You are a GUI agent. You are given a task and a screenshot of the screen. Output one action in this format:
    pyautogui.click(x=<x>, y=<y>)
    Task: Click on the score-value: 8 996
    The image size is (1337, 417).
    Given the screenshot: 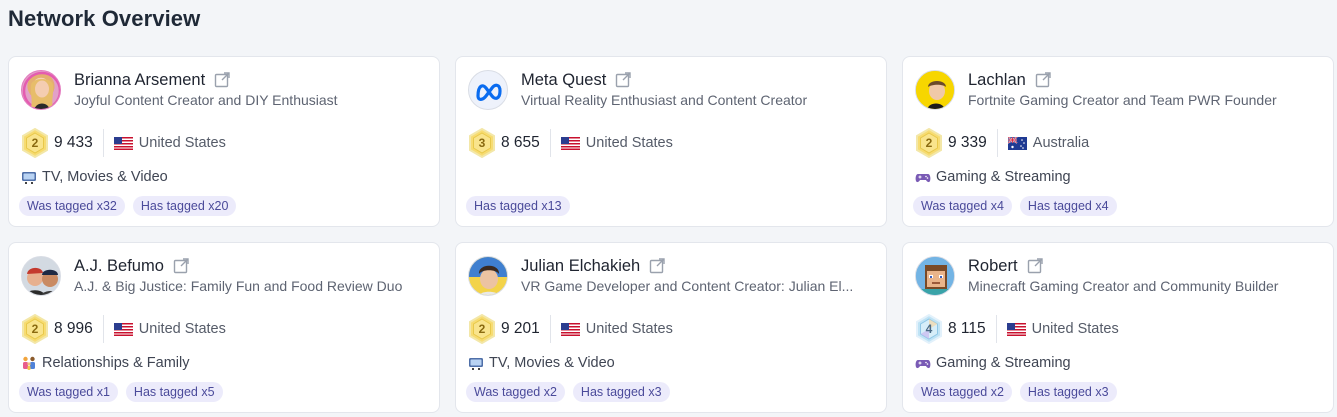 What is the action you would take?
    pyautogui.click(x=73, y=328)
    